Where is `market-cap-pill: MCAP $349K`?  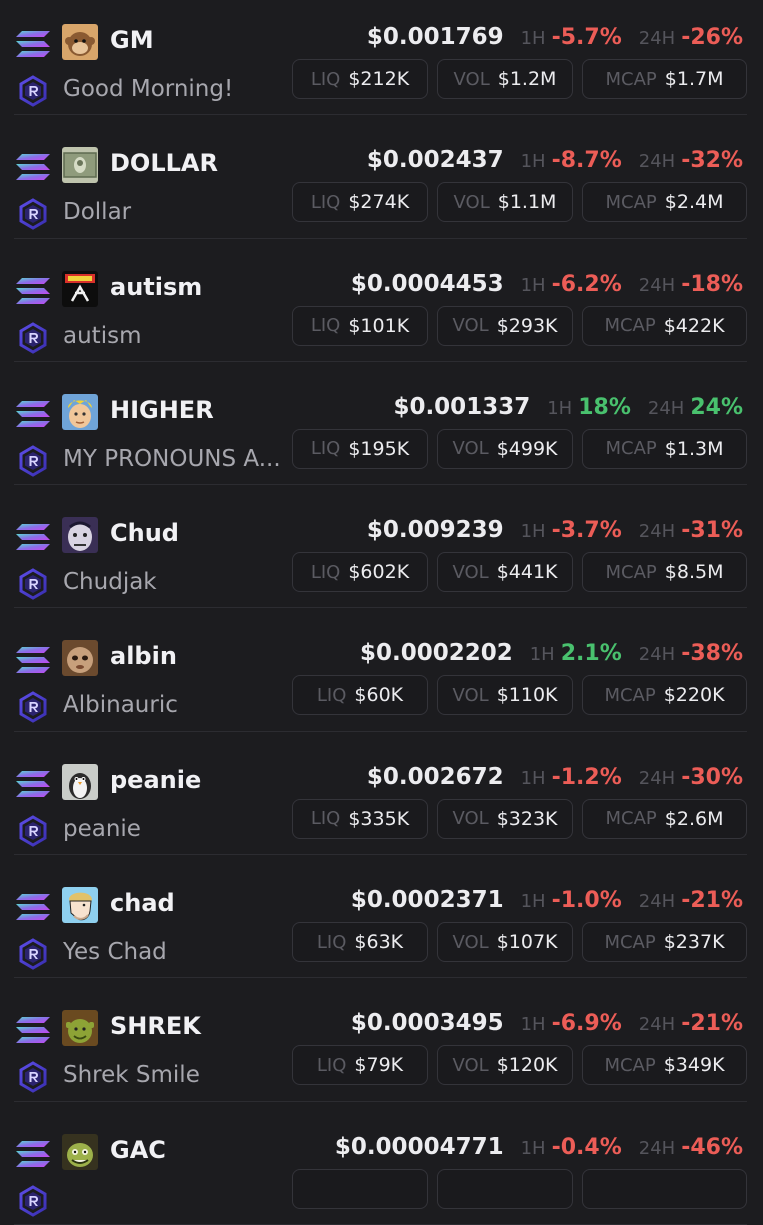 market-cap-pill: MCAP $349K is located at coordinates (664, 1065).